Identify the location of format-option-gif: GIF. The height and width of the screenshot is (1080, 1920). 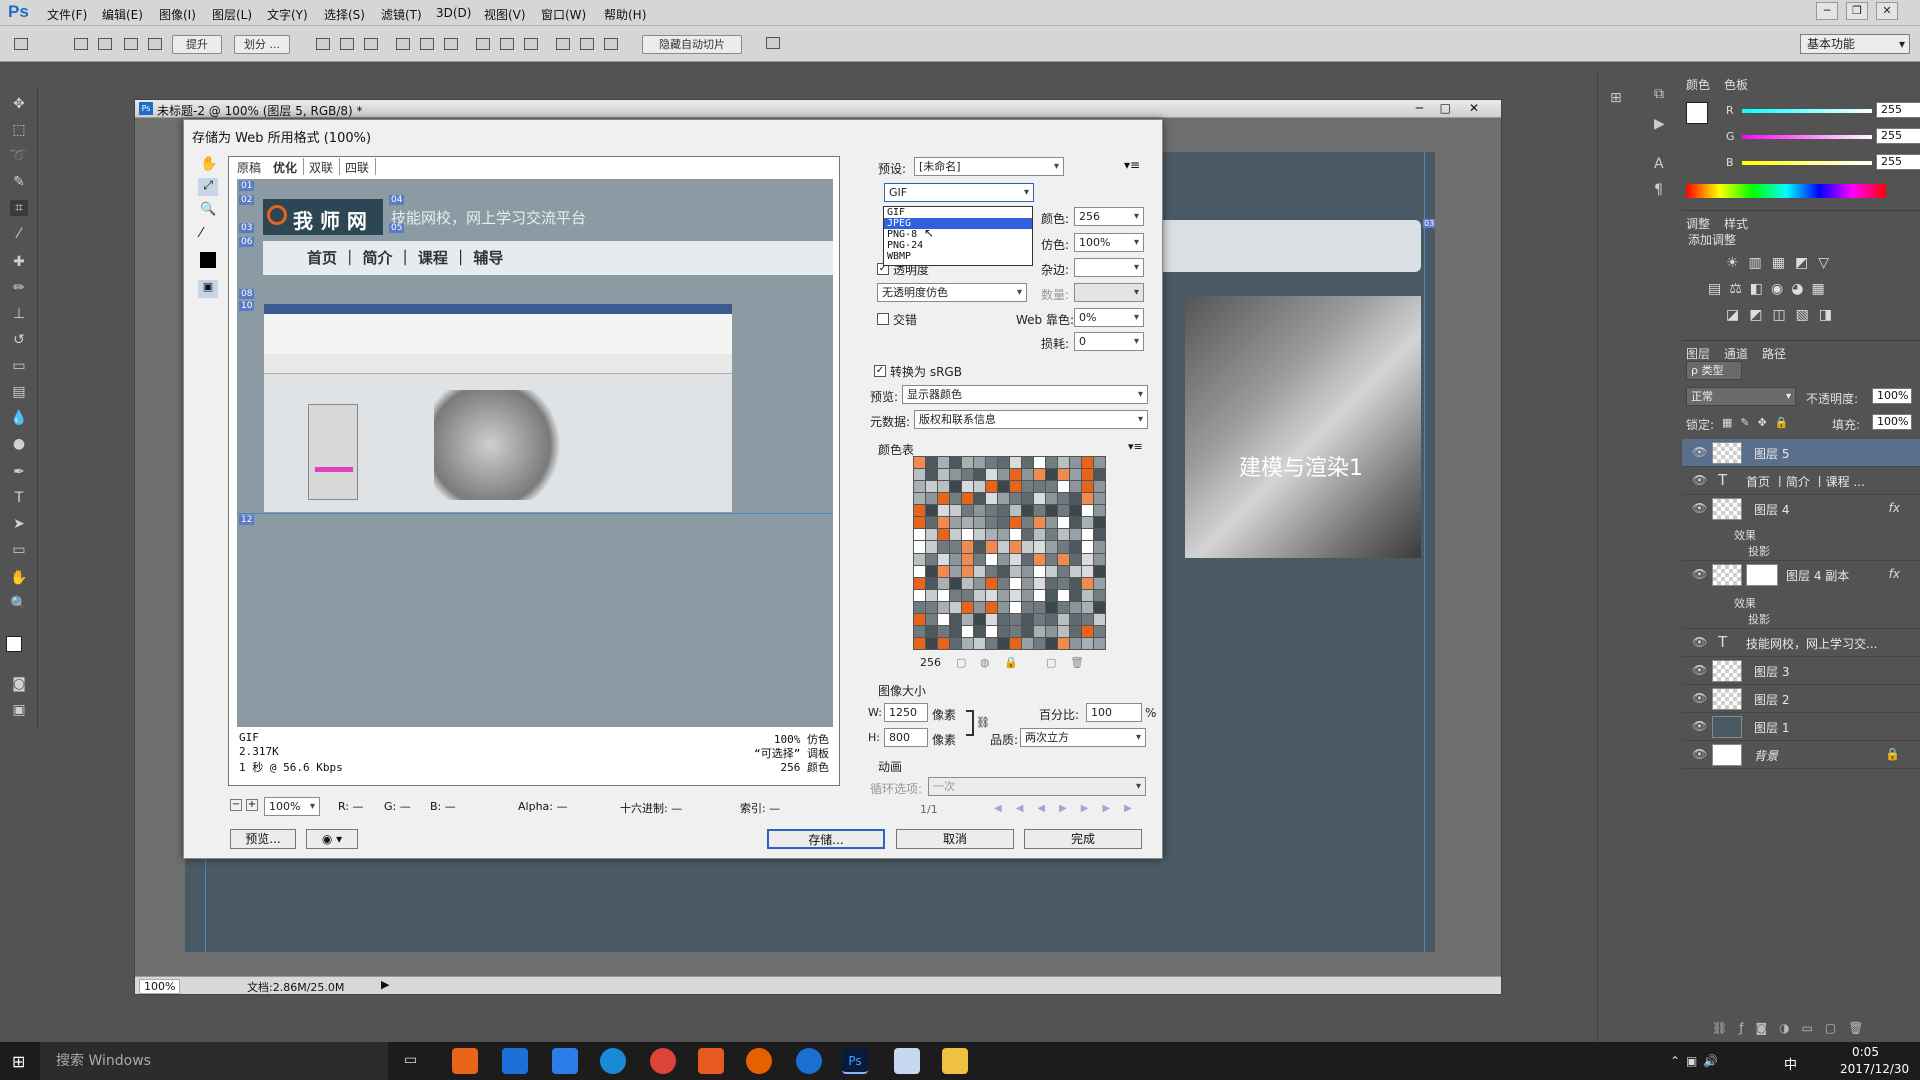
(958, 212).